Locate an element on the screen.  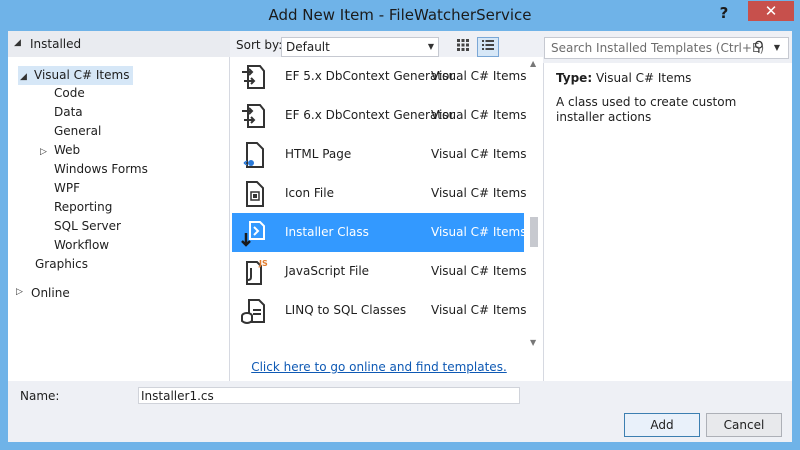
linq-sql-icon is located at coordinates (253, 311).